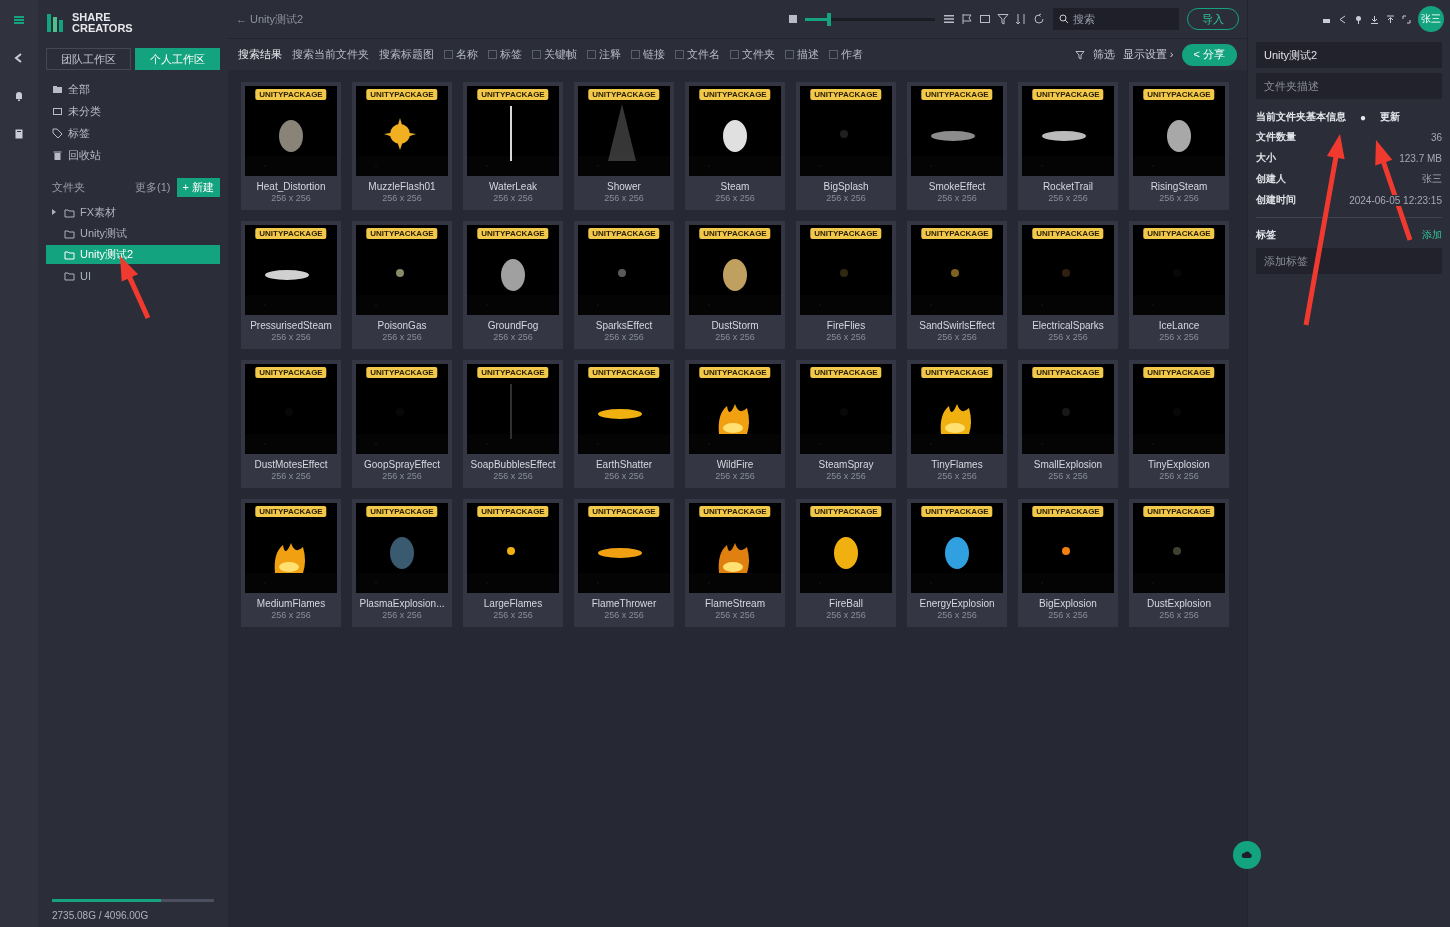 The image size is (1450, 927). What do you see at coordinates (1247, 855) in the screenshot?
I see `upload-button` at bounding box center [1247, 855].